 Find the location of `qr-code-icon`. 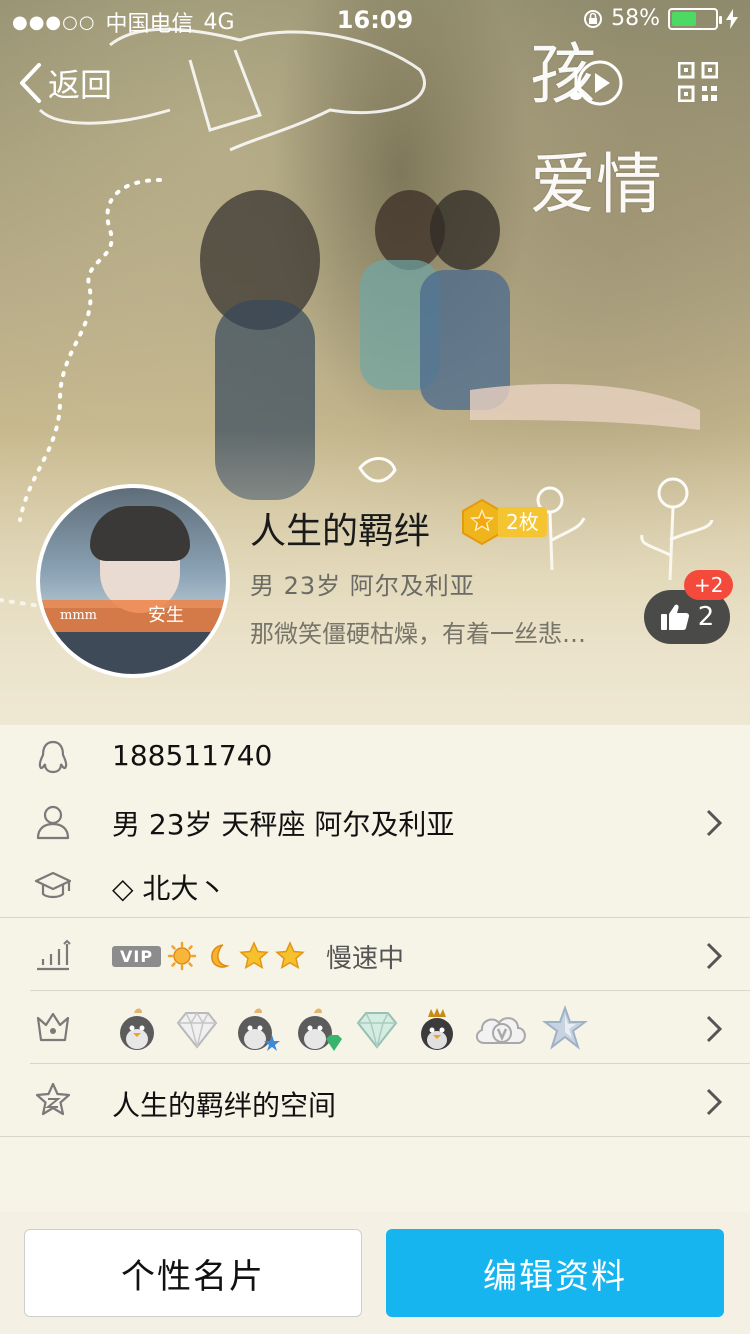

qr-code-icon is located at coordinates (698, 82).